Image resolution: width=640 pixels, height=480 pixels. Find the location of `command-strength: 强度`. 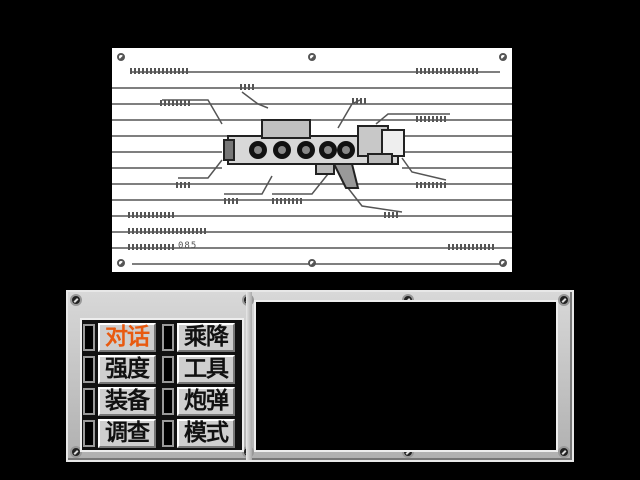

command-strength: 强度 is located at coordinates (119, 369).